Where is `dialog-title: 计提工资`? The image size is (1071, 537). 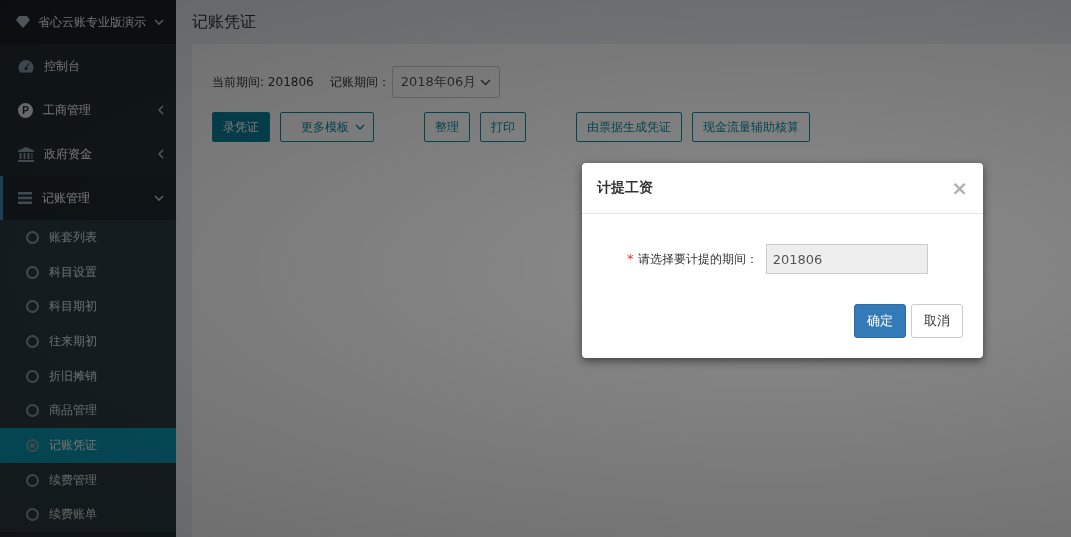 dialog-title: 计提工资 is located at coordinates (625, 188).